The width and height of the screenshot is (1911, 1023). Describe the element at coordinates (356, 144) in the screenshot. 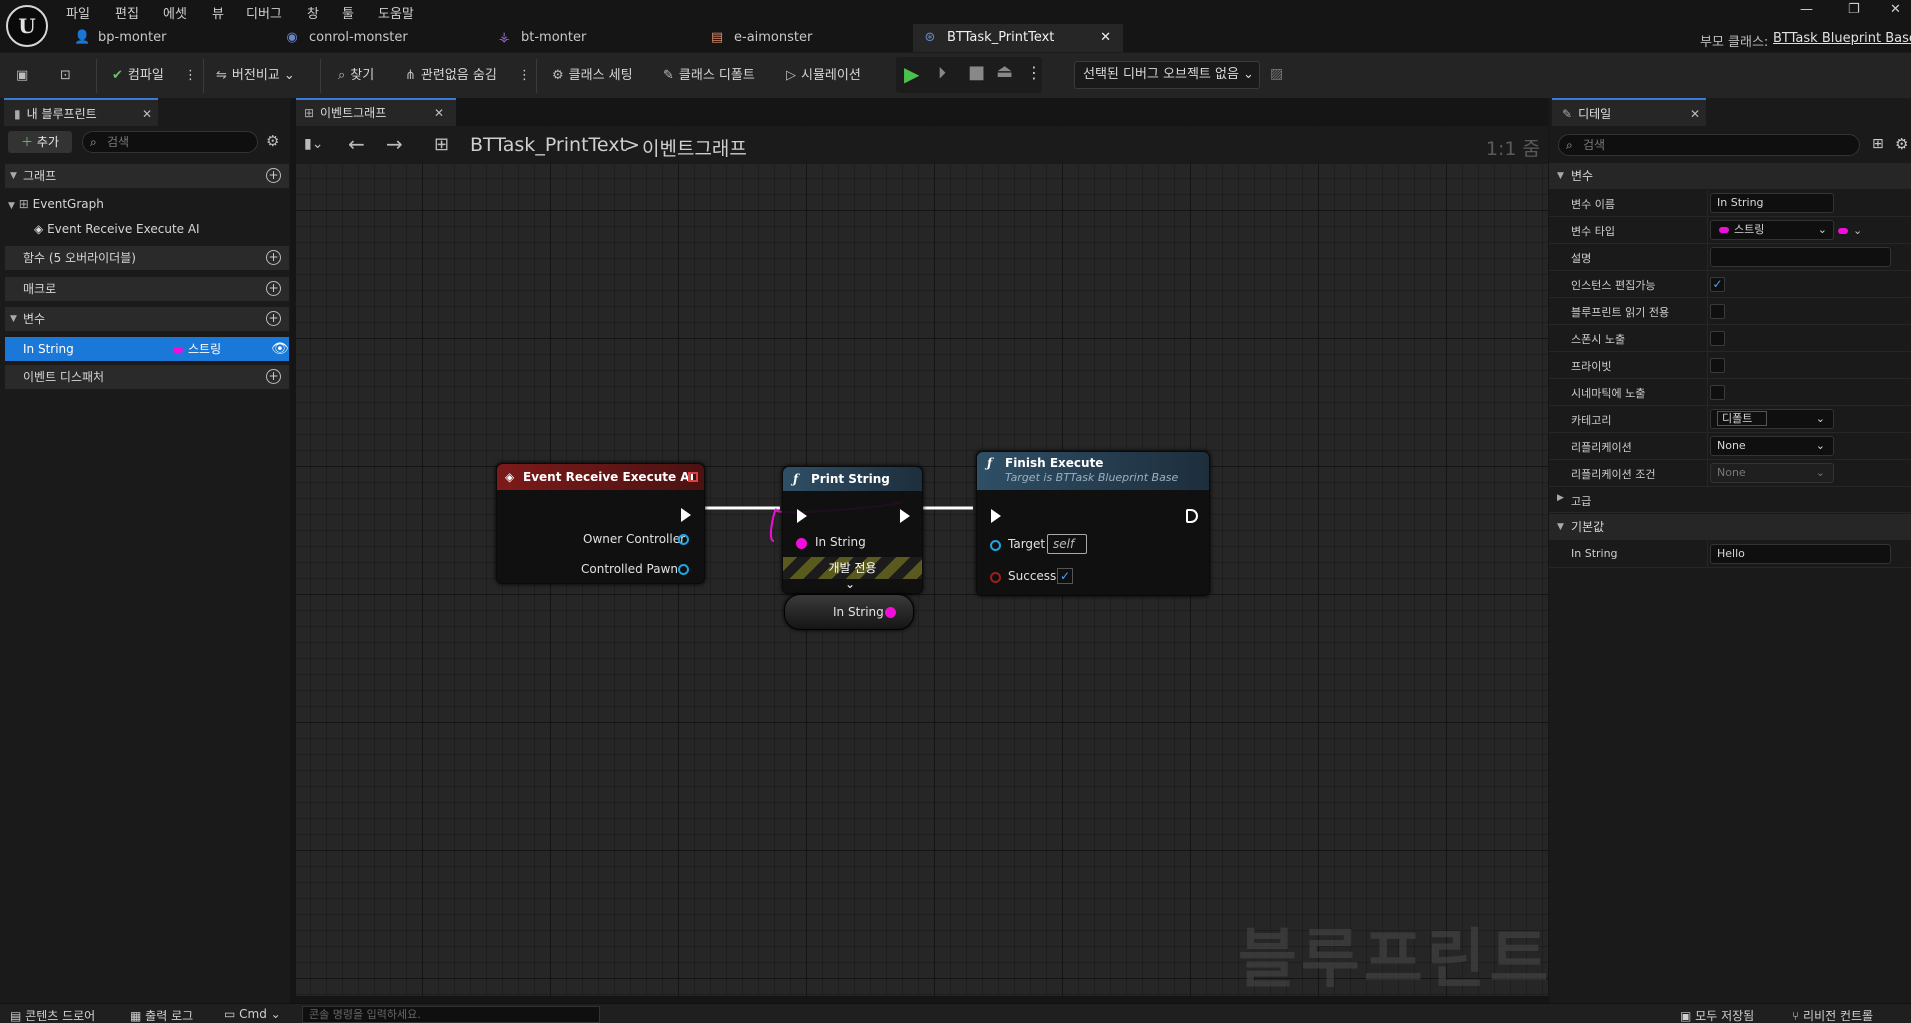

I see `back-arrow-icon: ←` at that location.